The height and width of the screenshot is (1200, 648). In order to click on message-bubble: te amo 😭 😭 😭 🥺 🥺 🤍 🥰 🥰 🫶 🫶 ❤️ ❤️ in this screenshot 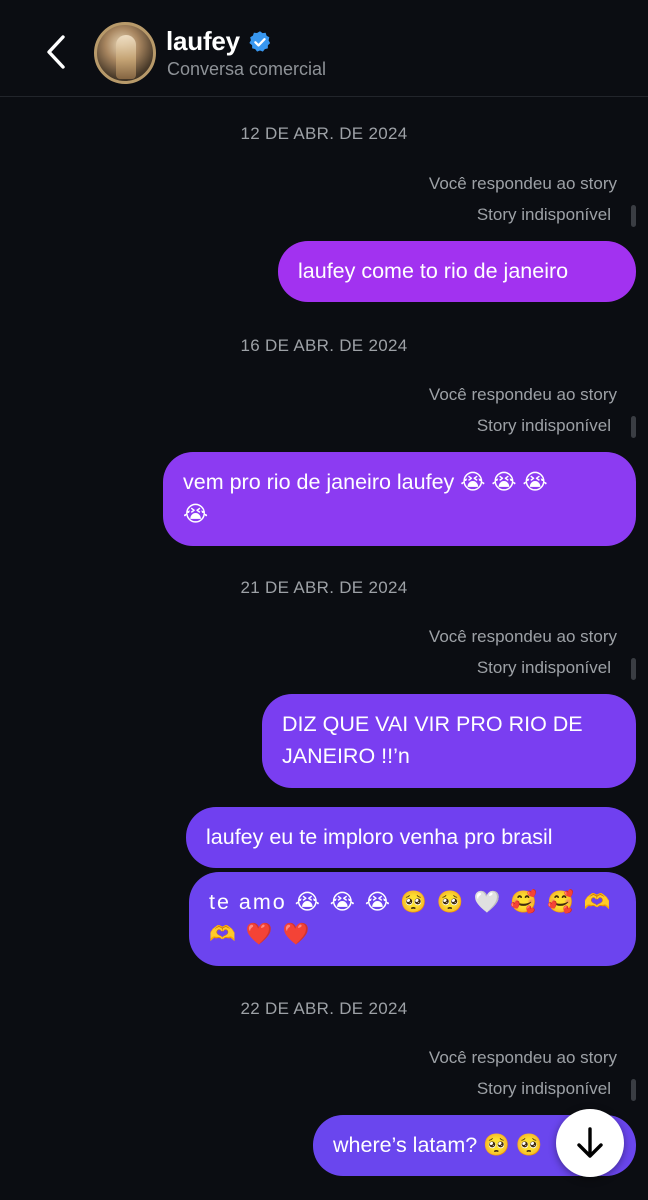, I will do `click(412, 919)`.